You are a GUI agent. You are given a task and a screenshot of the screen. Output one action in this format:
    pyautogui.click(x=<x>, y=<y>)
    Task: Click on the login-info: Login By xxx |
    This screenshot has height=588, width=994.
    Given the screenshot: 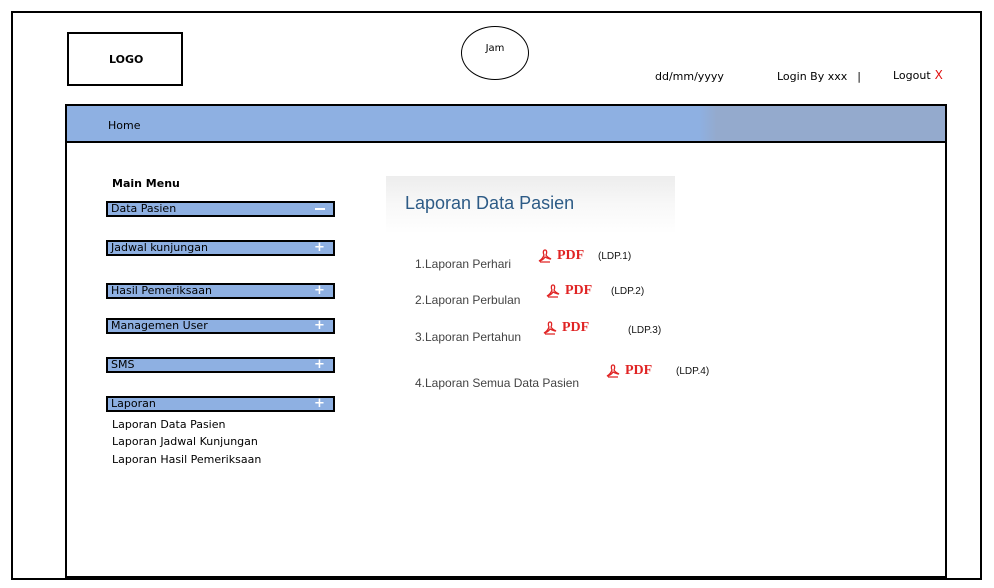 What is the action you would take?
    pyautogui.click(x=824, y=76)
    